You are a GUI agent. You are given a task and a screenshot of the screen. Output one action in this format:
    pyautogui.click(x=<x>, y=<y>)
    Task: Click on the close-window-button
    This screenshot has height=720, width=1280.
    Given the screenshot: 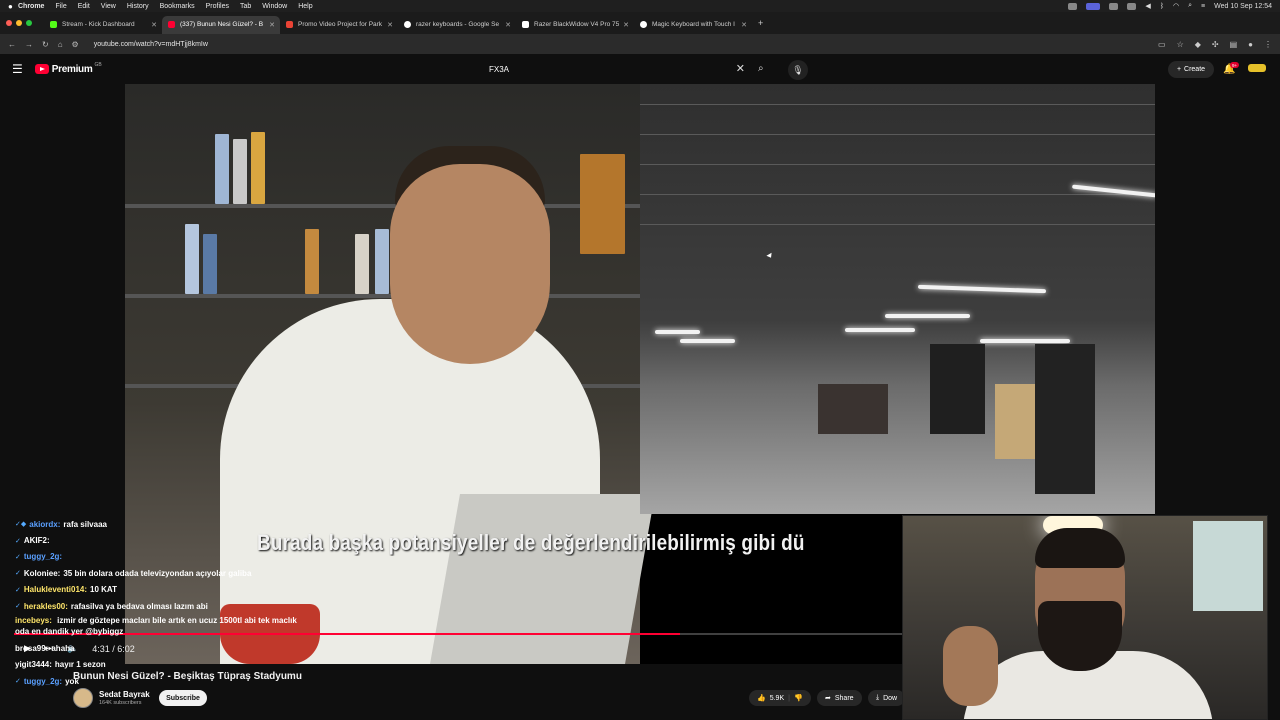 What is the action you would take?
    pyautogui.click(x=9, y=23)
    